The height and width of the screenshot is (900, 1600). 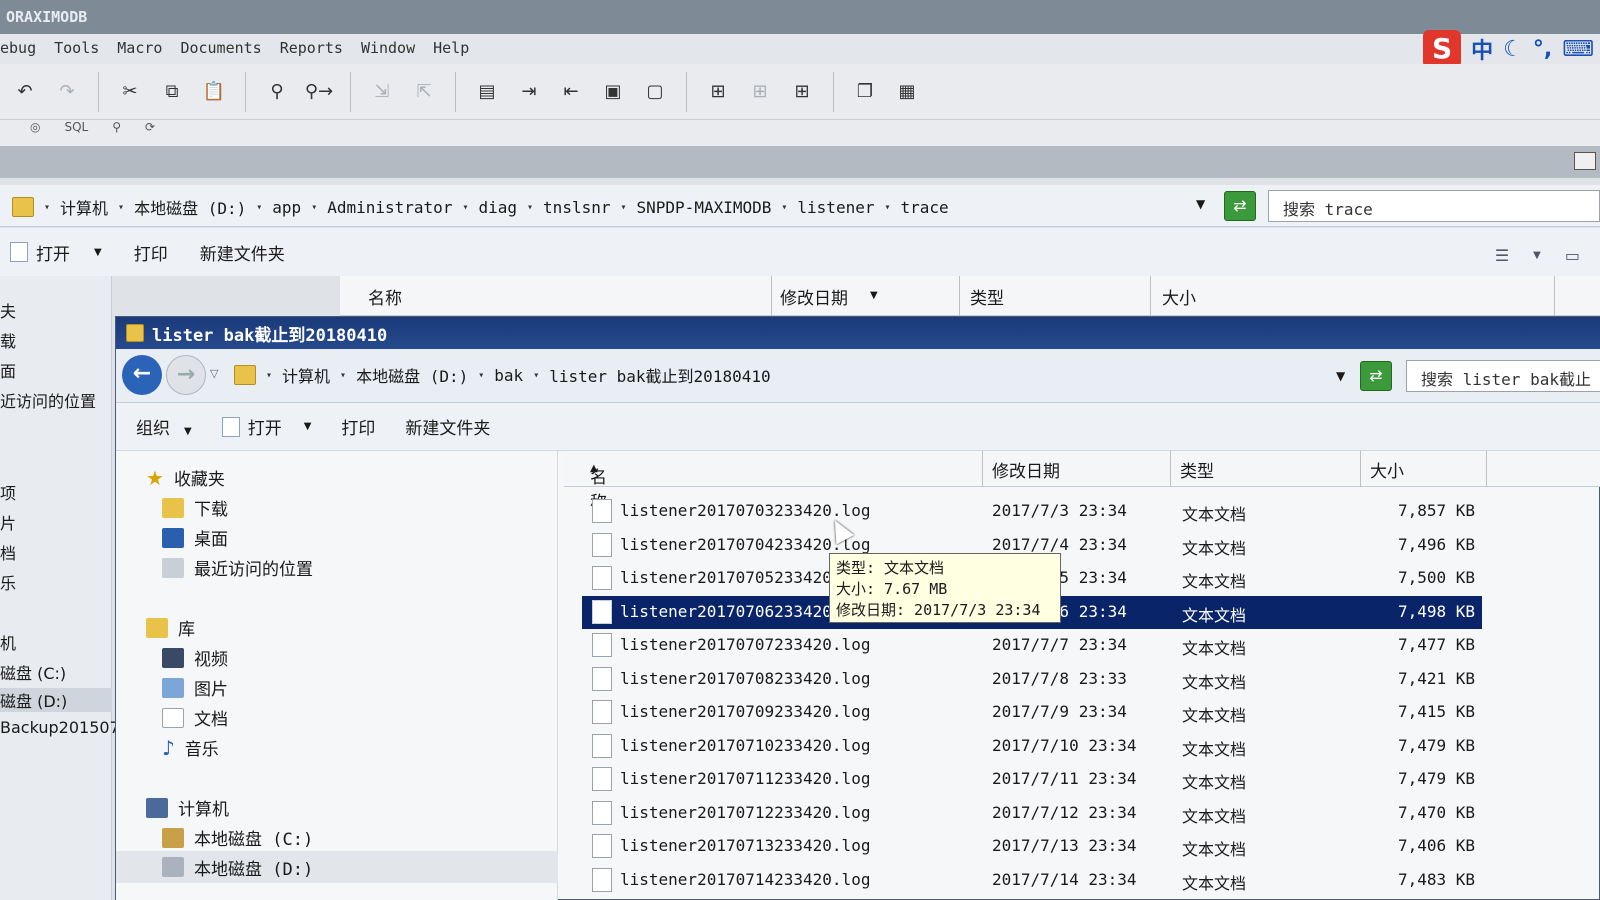 What do you see at coordinates (8, 582) in the screenshot?
I see `nav-partial: 乐` at bounding box center [8, 582].